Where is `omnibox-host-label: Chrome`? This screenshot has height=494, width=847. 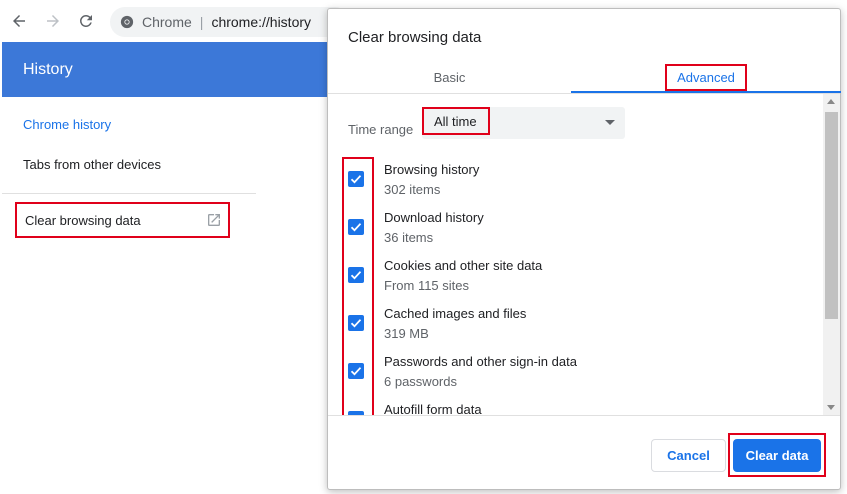
omnibox-host-label: Chrome is located at coordinates (167, 22).